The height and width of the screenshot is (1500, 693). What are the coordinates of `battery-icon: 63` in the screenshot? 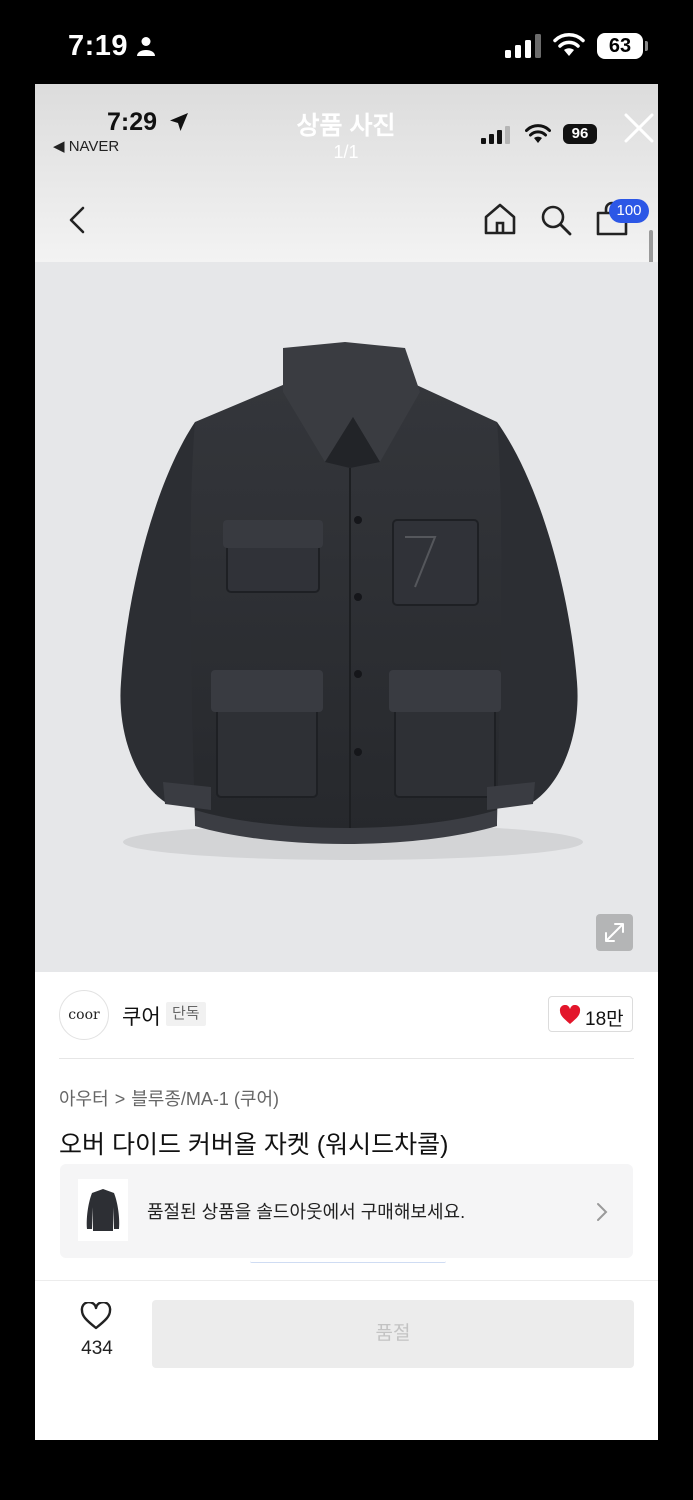 It's located at (620, 46).